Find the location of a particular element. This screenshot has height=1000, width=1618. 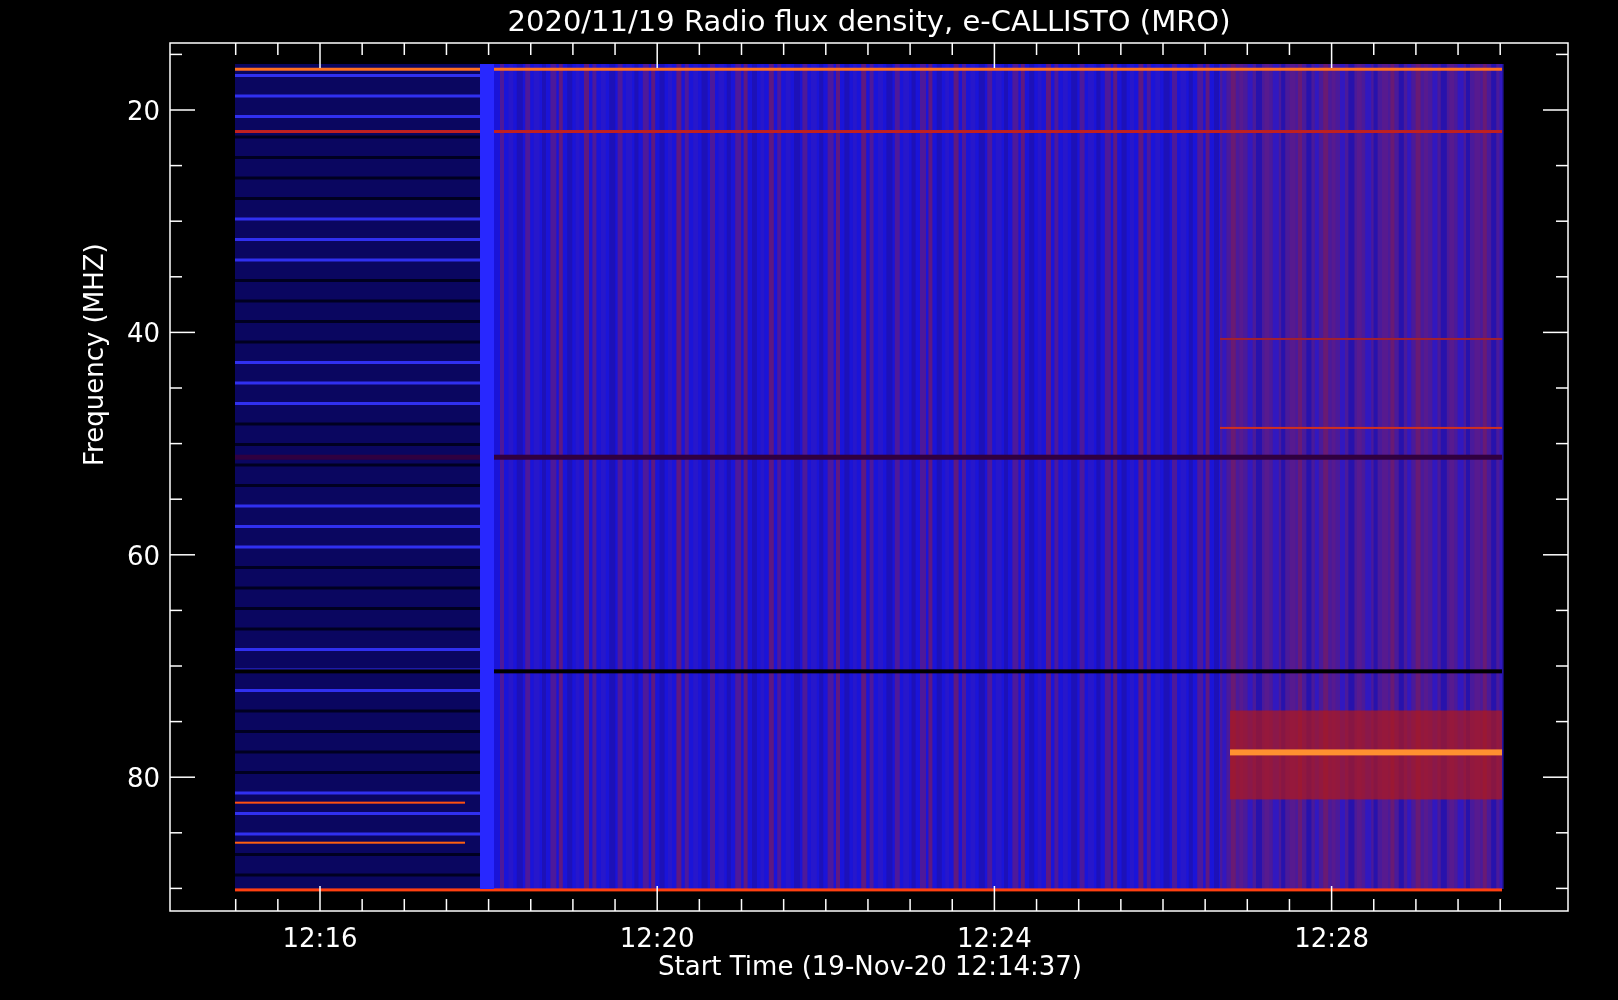

tick-label: 40 is located at coordinates (143, 333).